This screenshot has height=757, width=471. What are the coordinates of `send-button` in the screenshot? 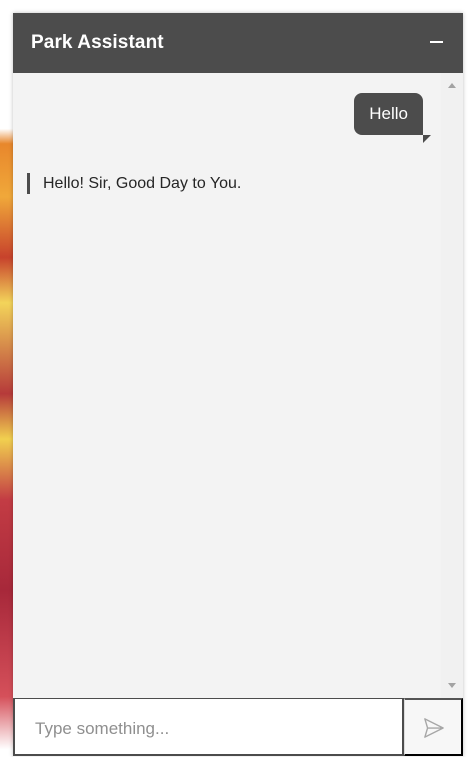 It's located at (433, 727).